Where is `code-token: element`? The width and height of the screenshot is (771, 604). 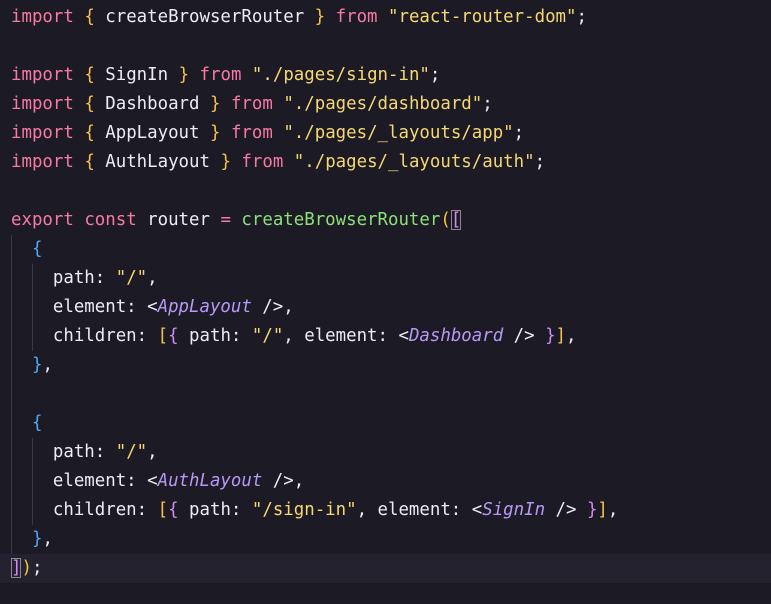 code-token: element is located at coordinates (69, 481).